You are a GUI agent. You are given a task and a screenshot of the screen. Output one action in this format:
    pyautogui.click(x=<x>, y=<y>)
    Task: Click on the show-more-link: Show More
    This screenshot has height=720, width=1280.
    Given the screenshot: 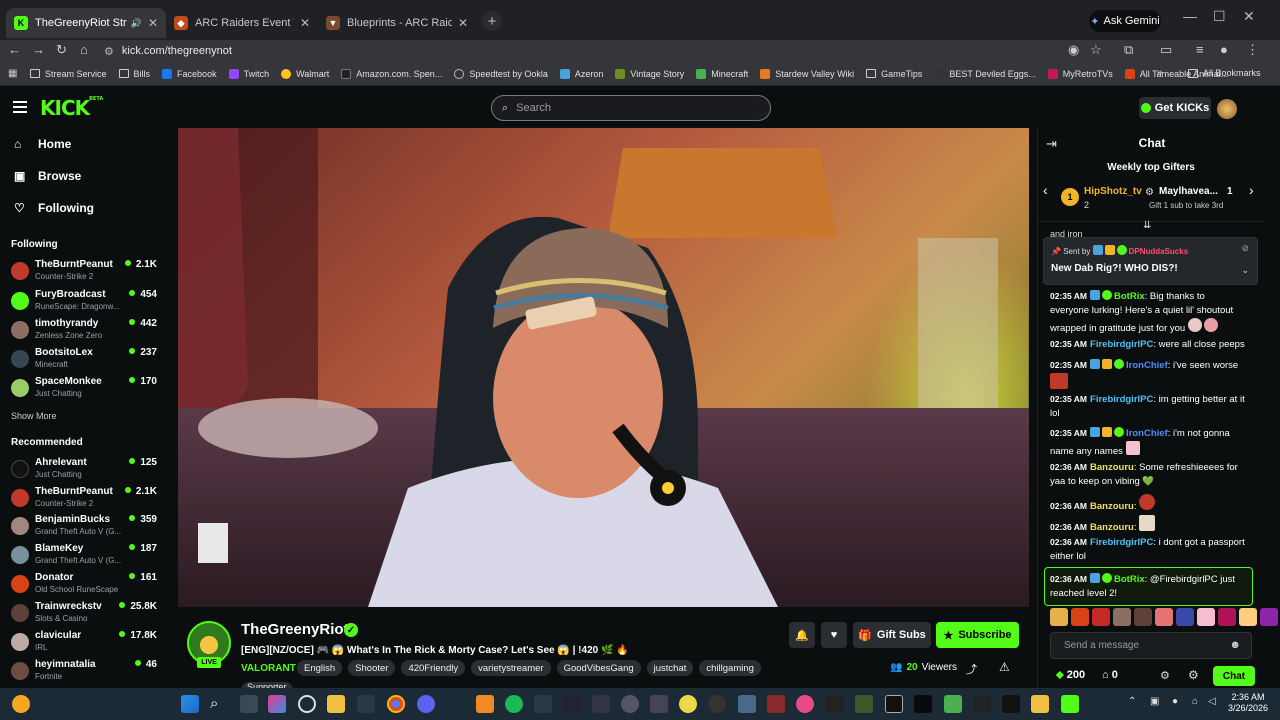 What is the action you would take?
    pyautogui.click(x=34, y=416)
    